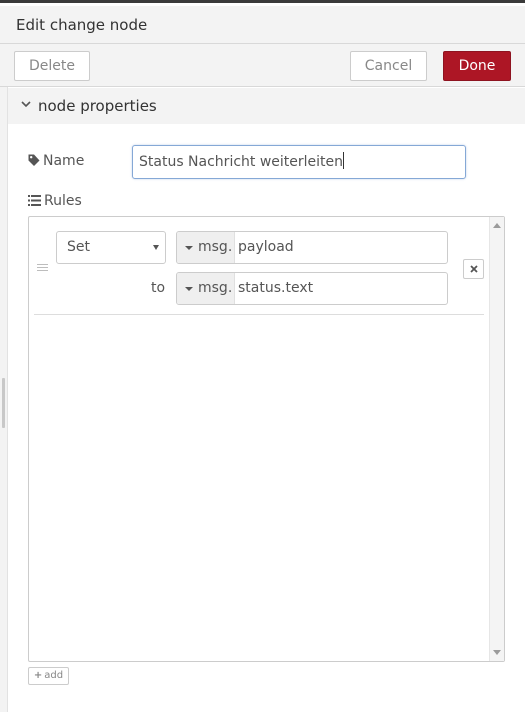  I want to click on source-type-label: msg., so click(215, 288).